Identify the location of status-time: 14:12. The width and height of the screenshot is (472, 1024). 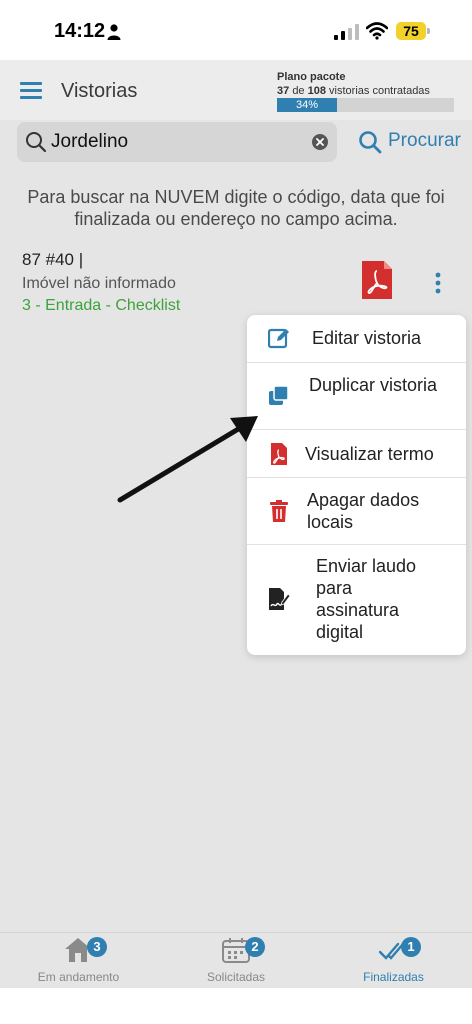
(80, 31).